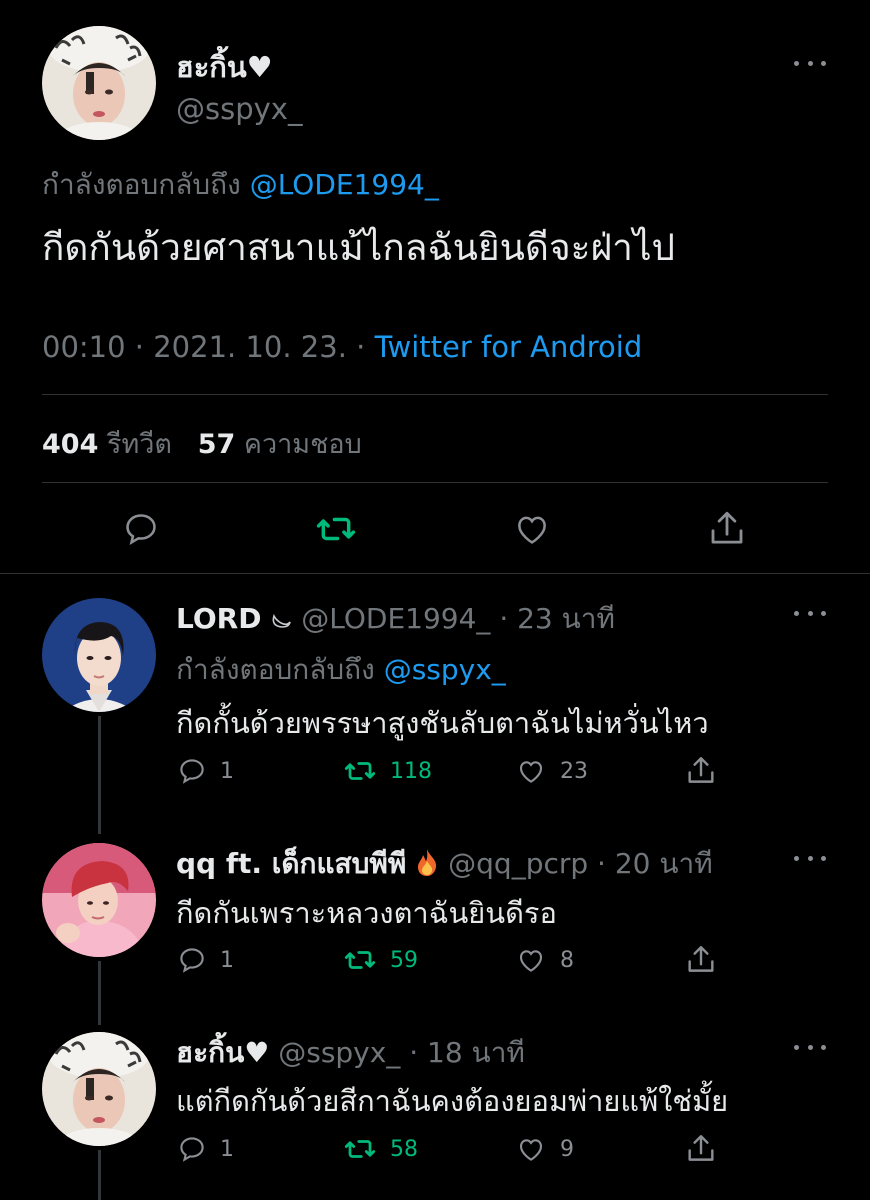  I want to click on display-name: qq ft. เด็กแสบพีพี, so click(291, 863).